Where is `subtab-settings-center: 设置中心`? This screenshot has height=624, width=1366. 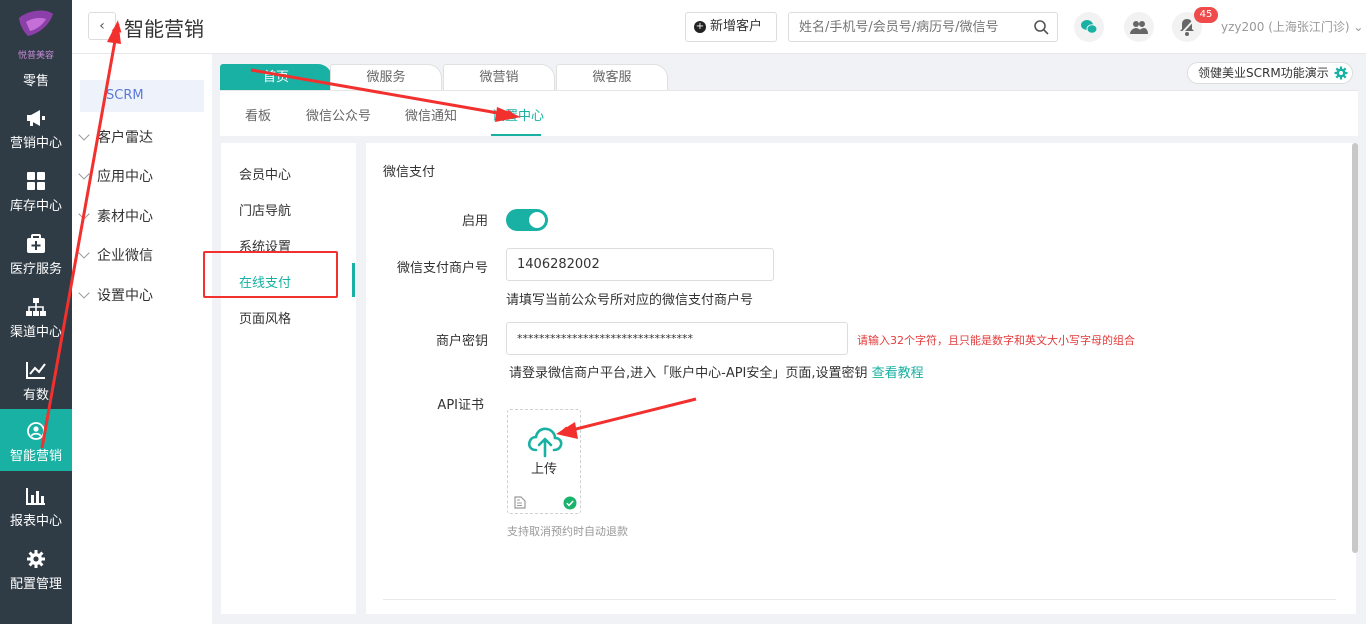
subtab-settings-center: 设置中心 is located at coordinates (518, 114).